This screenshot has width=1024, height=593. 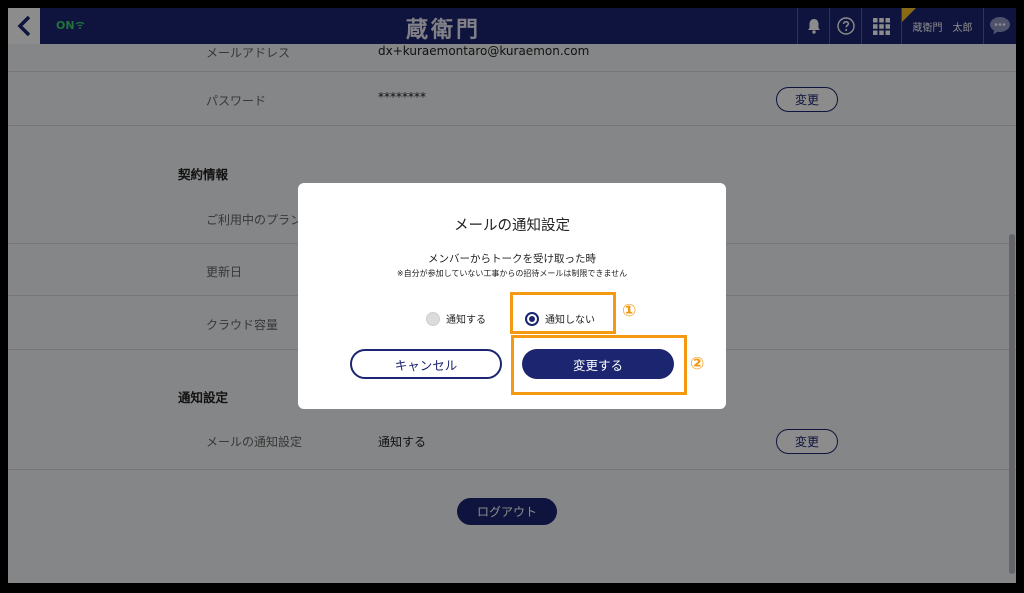 I want to click on step-number-2: ②, so click(x=697, y=364).